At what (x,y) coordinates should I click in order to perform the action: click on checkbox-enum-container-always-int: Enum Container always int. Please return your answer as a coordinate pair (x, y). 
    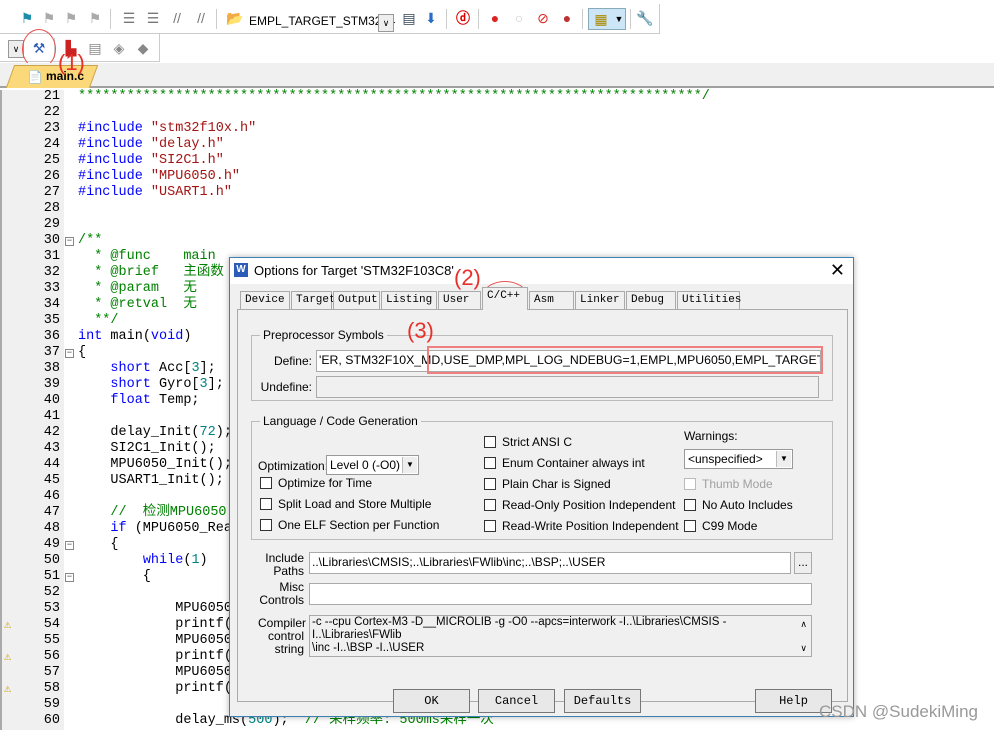
    Looking at the image, I should click on (564, 463).